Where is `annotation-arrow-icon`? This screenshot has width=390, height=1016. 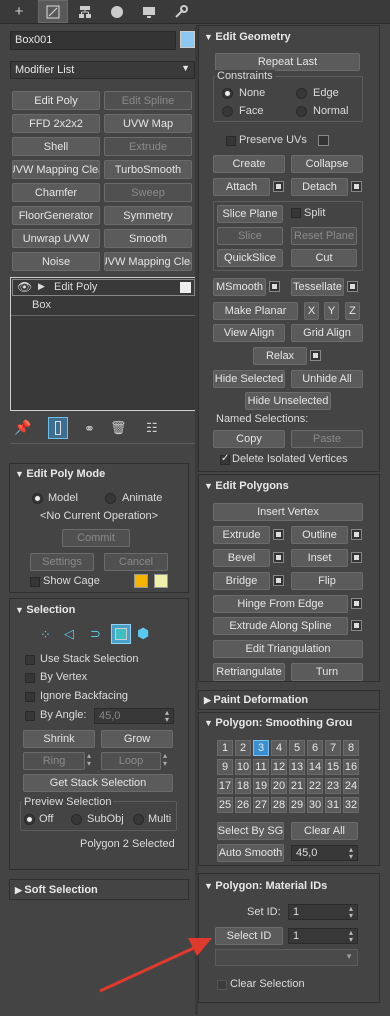 annotation-arrow-icon is located at coordinates (155, 965).